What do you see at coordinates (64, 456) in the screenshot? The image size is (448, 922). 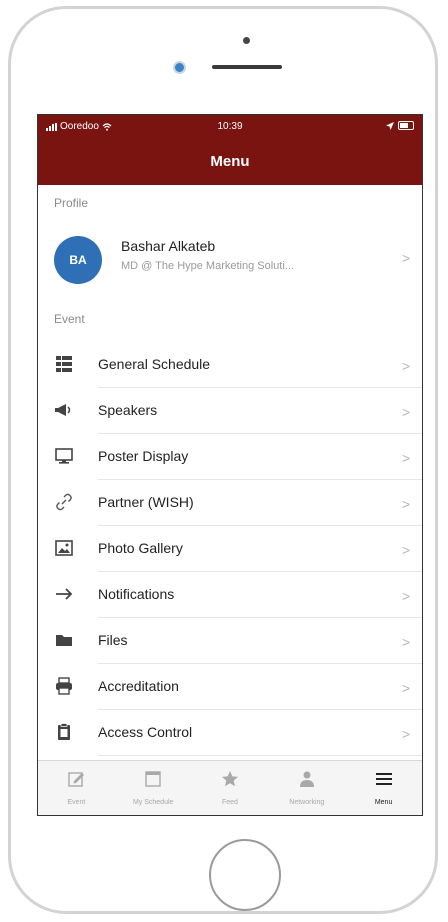 I see `monitor-icon` at bounding box center [64, 456].